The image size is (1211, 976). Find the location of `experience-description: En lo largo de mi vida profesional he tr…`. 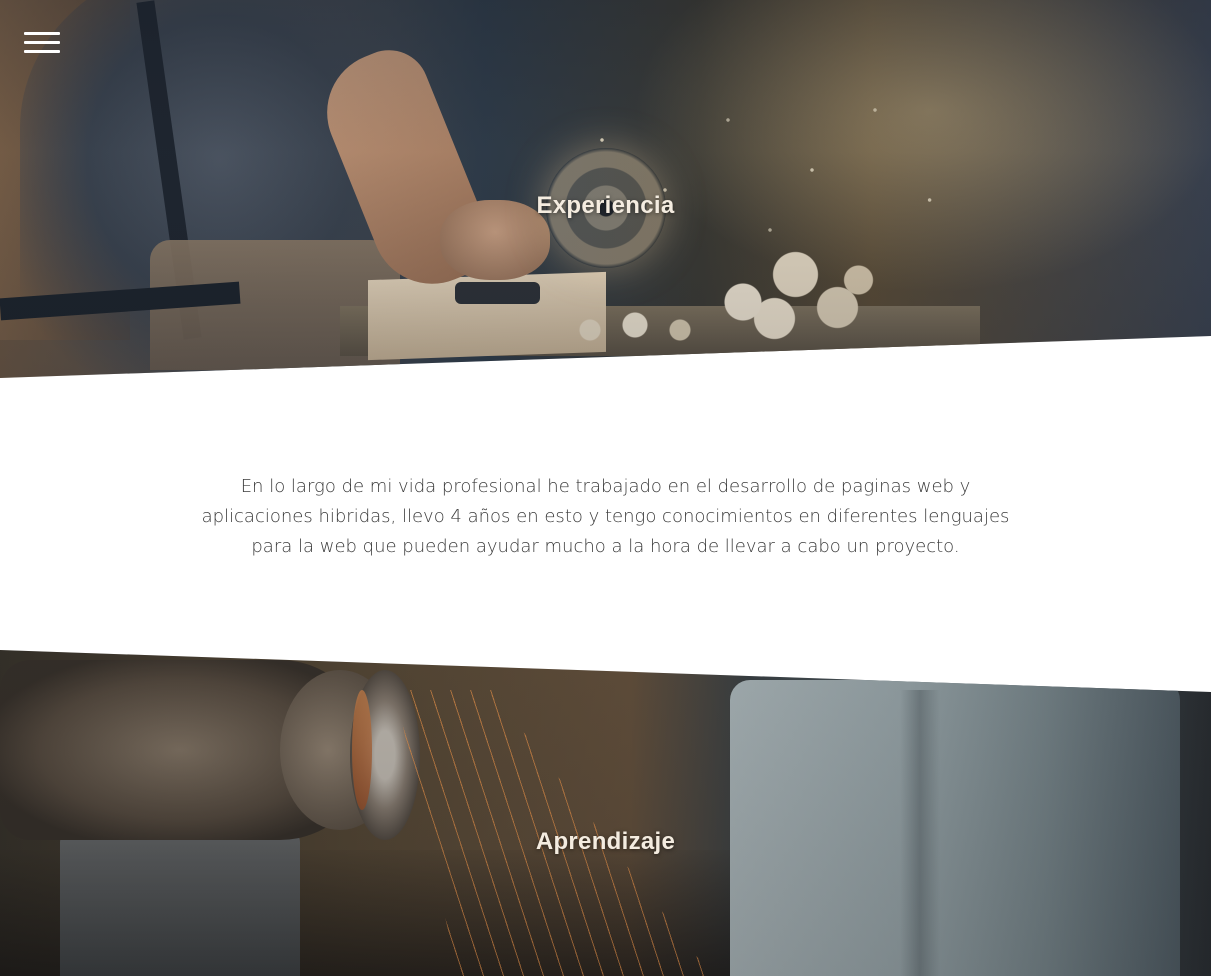

experience-description: En lo largo de mi vida profesional he tr… is located at coordinates (605, 516).